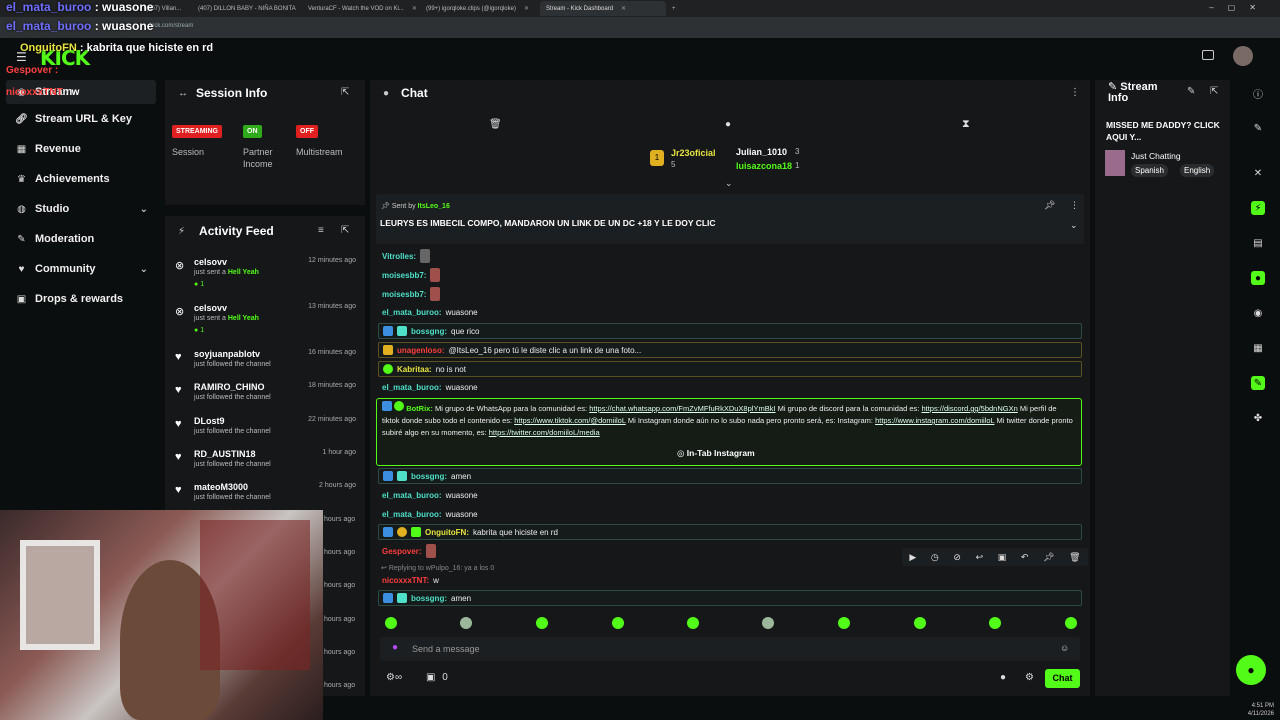 The height and width of the screenshot is (720, 1280). What do you see at coordinates (361, 8) in the screenshot?
I see `browser-tab: VenturaCF - Watch the VOD on Ki... ✕` at bounding box center [361, 8].